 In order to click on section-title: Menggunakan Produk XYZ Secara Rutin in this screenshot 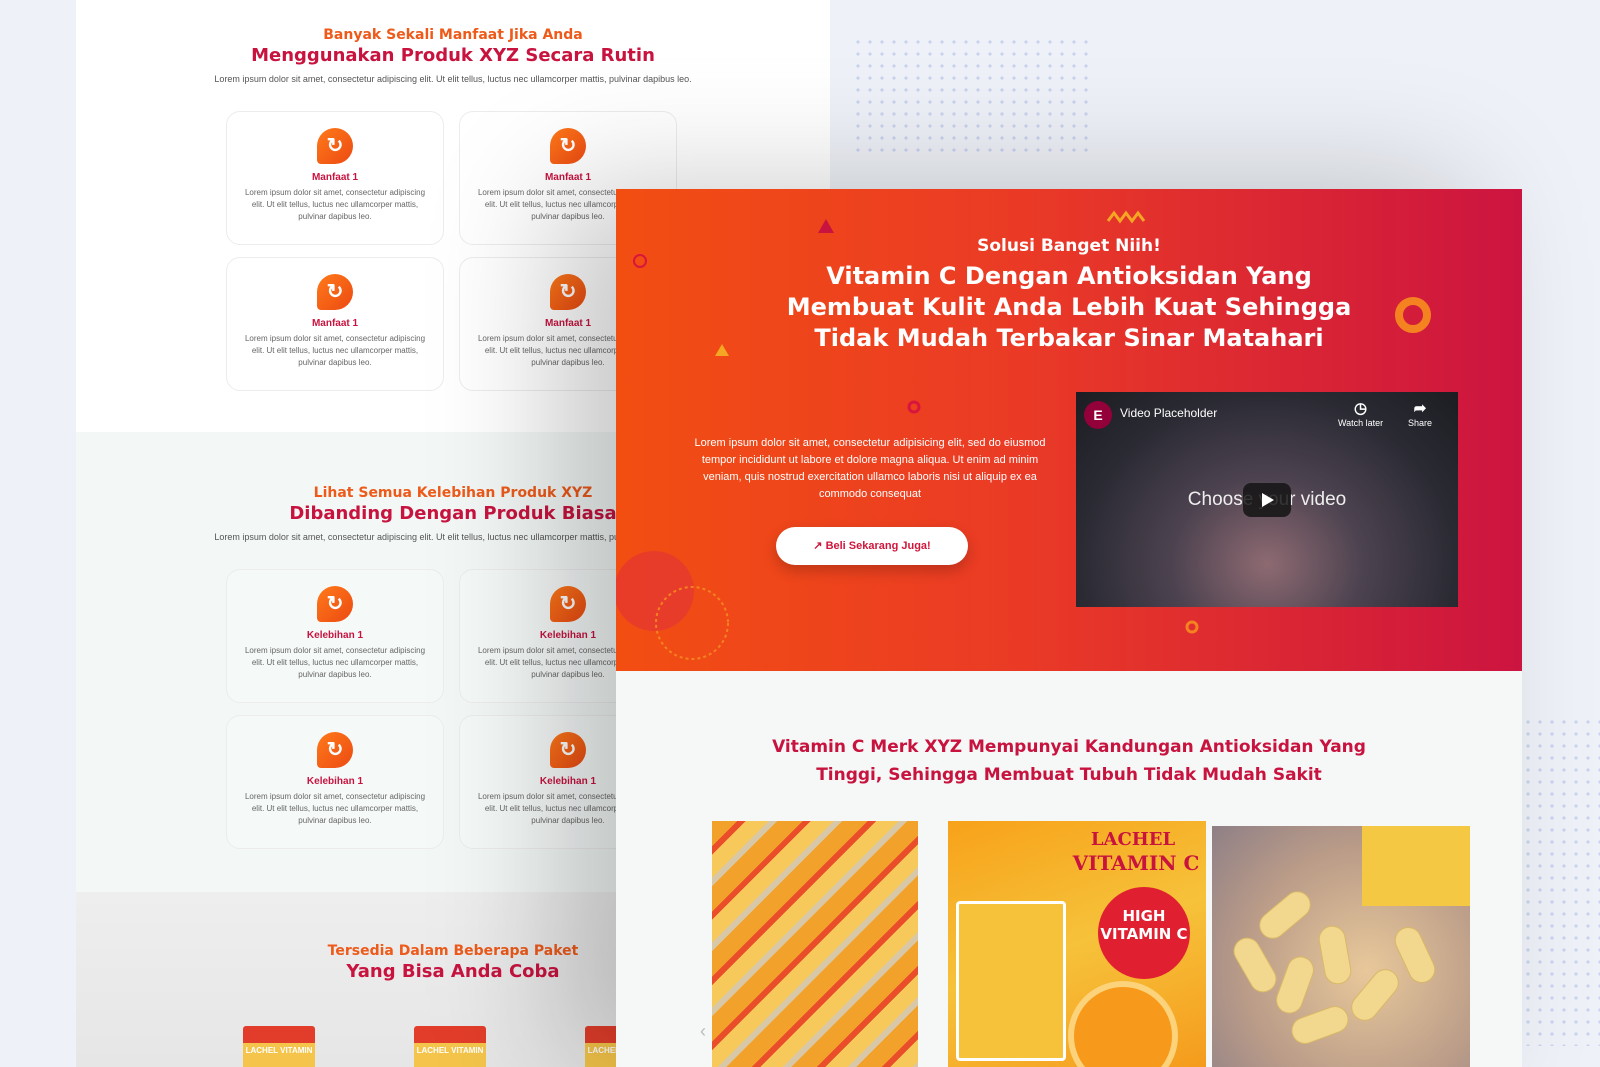, I will do `click(453, 55)`.